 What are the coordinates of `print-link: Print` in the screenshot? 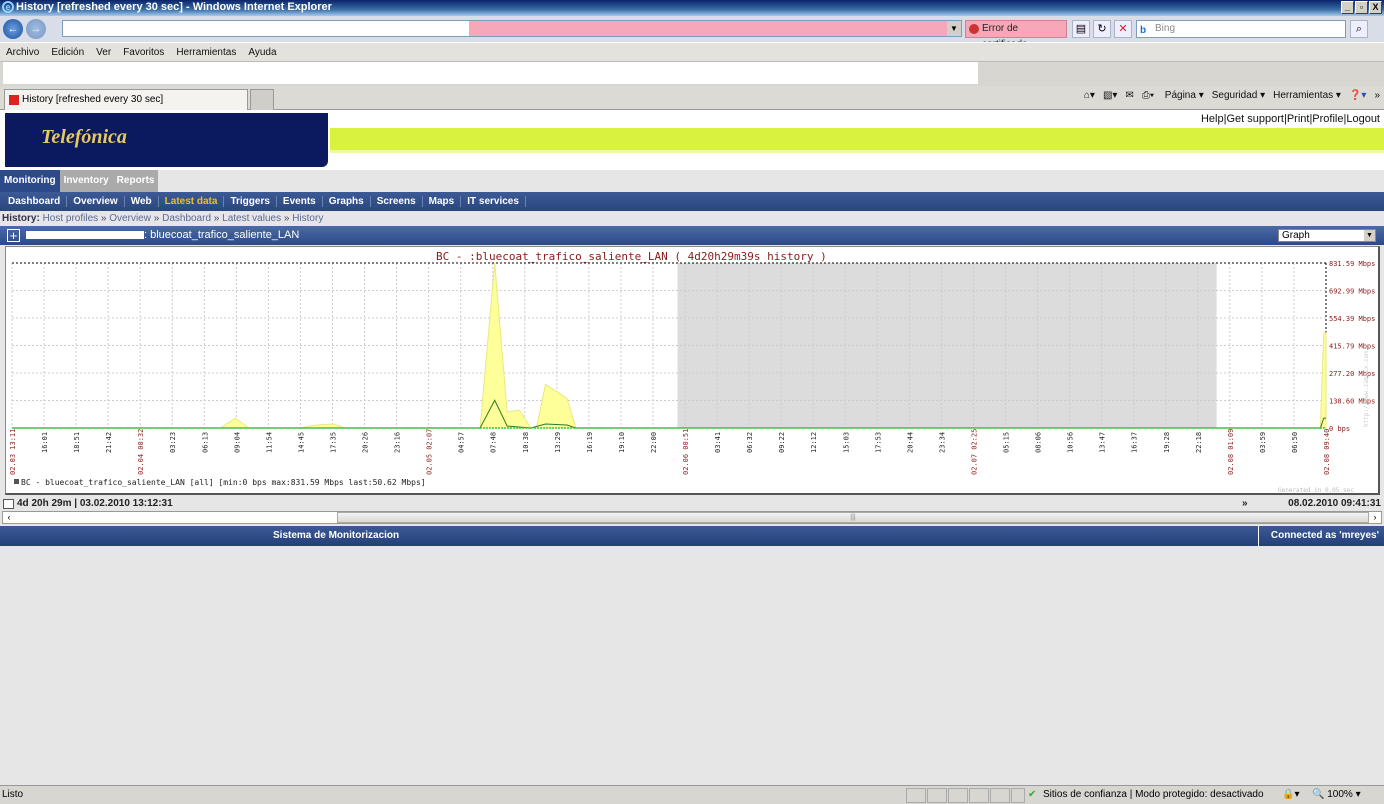 It's located at (1298, 119).